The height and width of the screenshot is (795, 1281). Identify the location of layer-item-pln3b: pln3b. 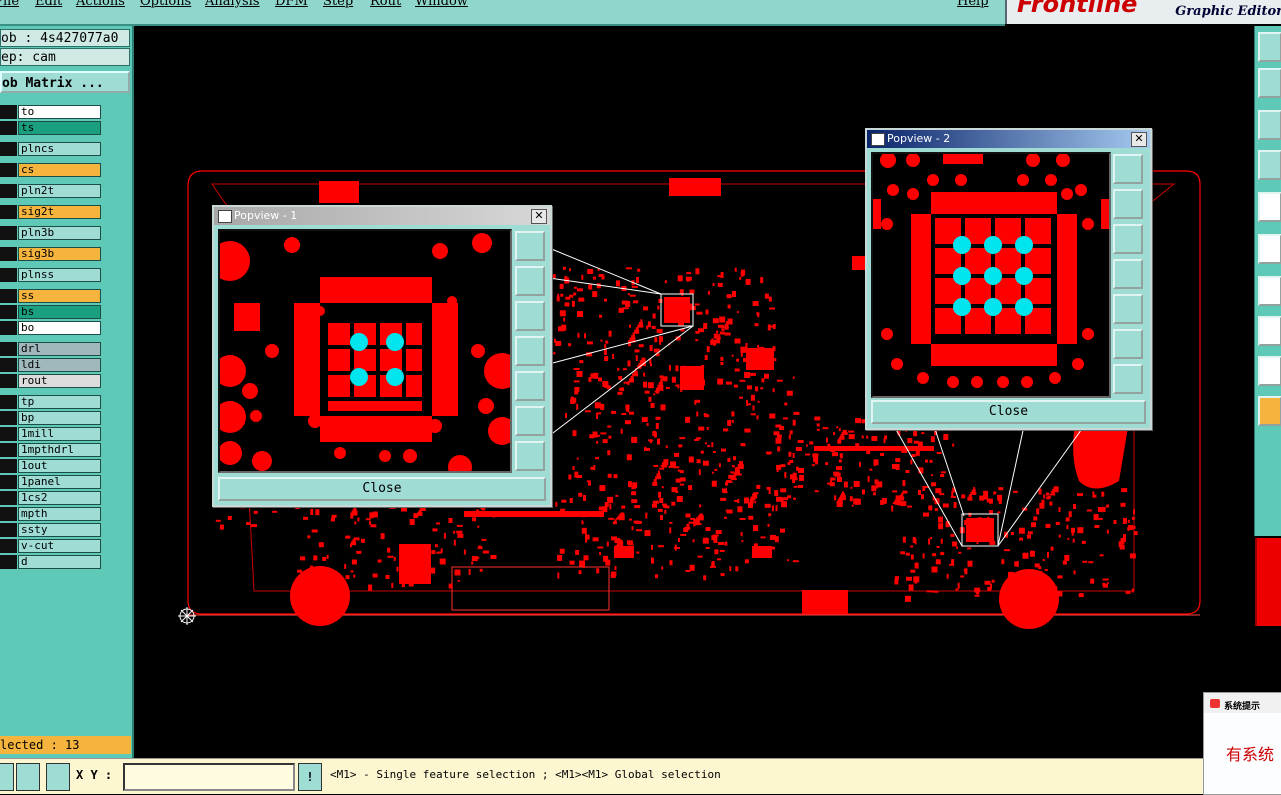
(59, 233).